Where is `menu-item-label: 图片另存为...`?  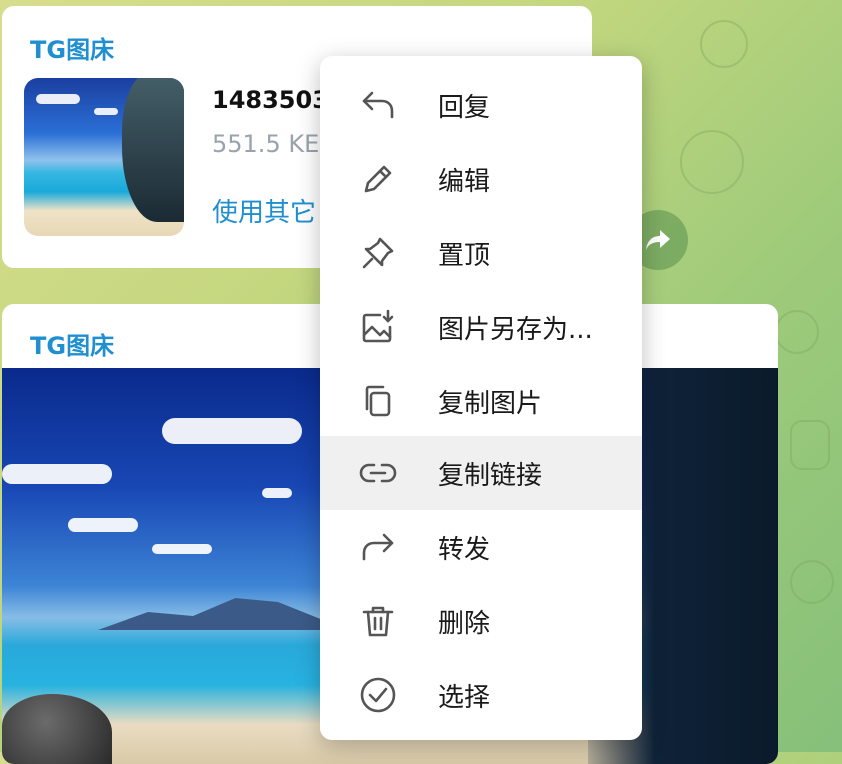 menu-item-label: 图片另存为... is located at coordinates (515, 329).